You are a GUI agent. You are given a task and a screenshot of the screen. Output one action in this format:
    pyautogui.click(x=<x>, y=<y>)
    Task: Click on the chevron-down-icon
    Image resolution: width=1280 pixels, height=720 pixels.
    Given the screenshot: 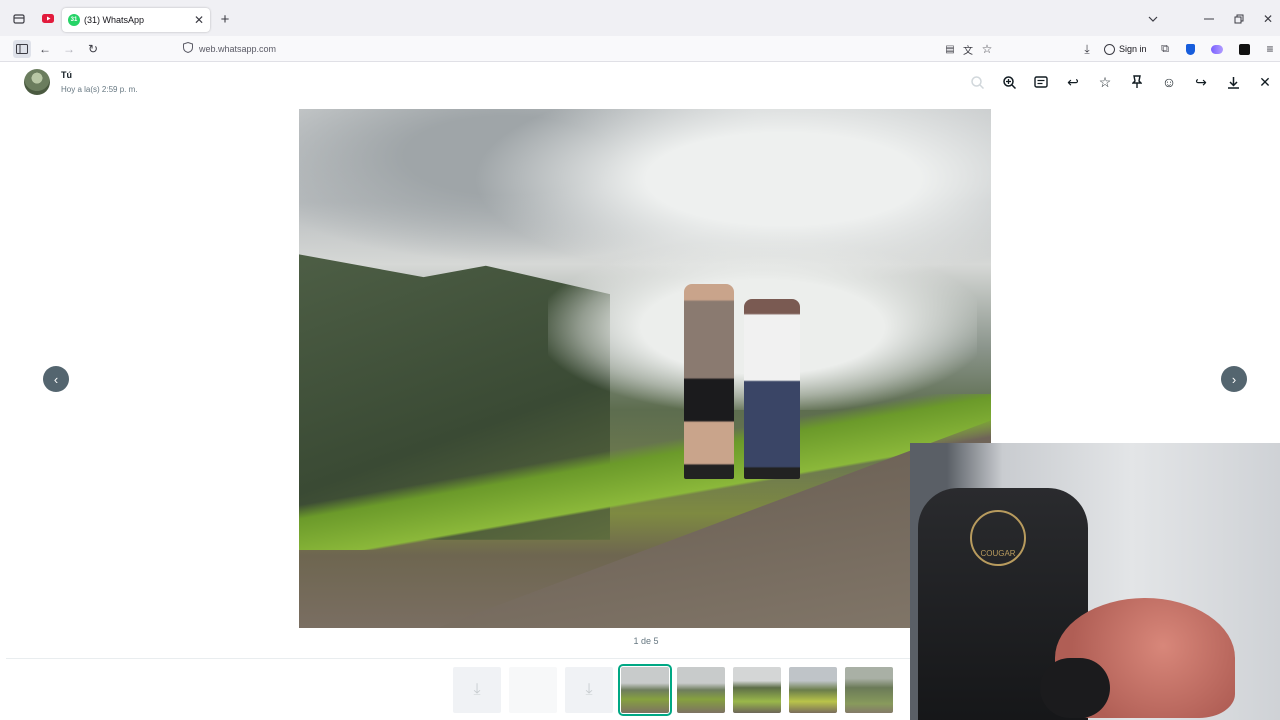 What is the action you would take?
    pyautogui.click(x=1153, y=19)
    